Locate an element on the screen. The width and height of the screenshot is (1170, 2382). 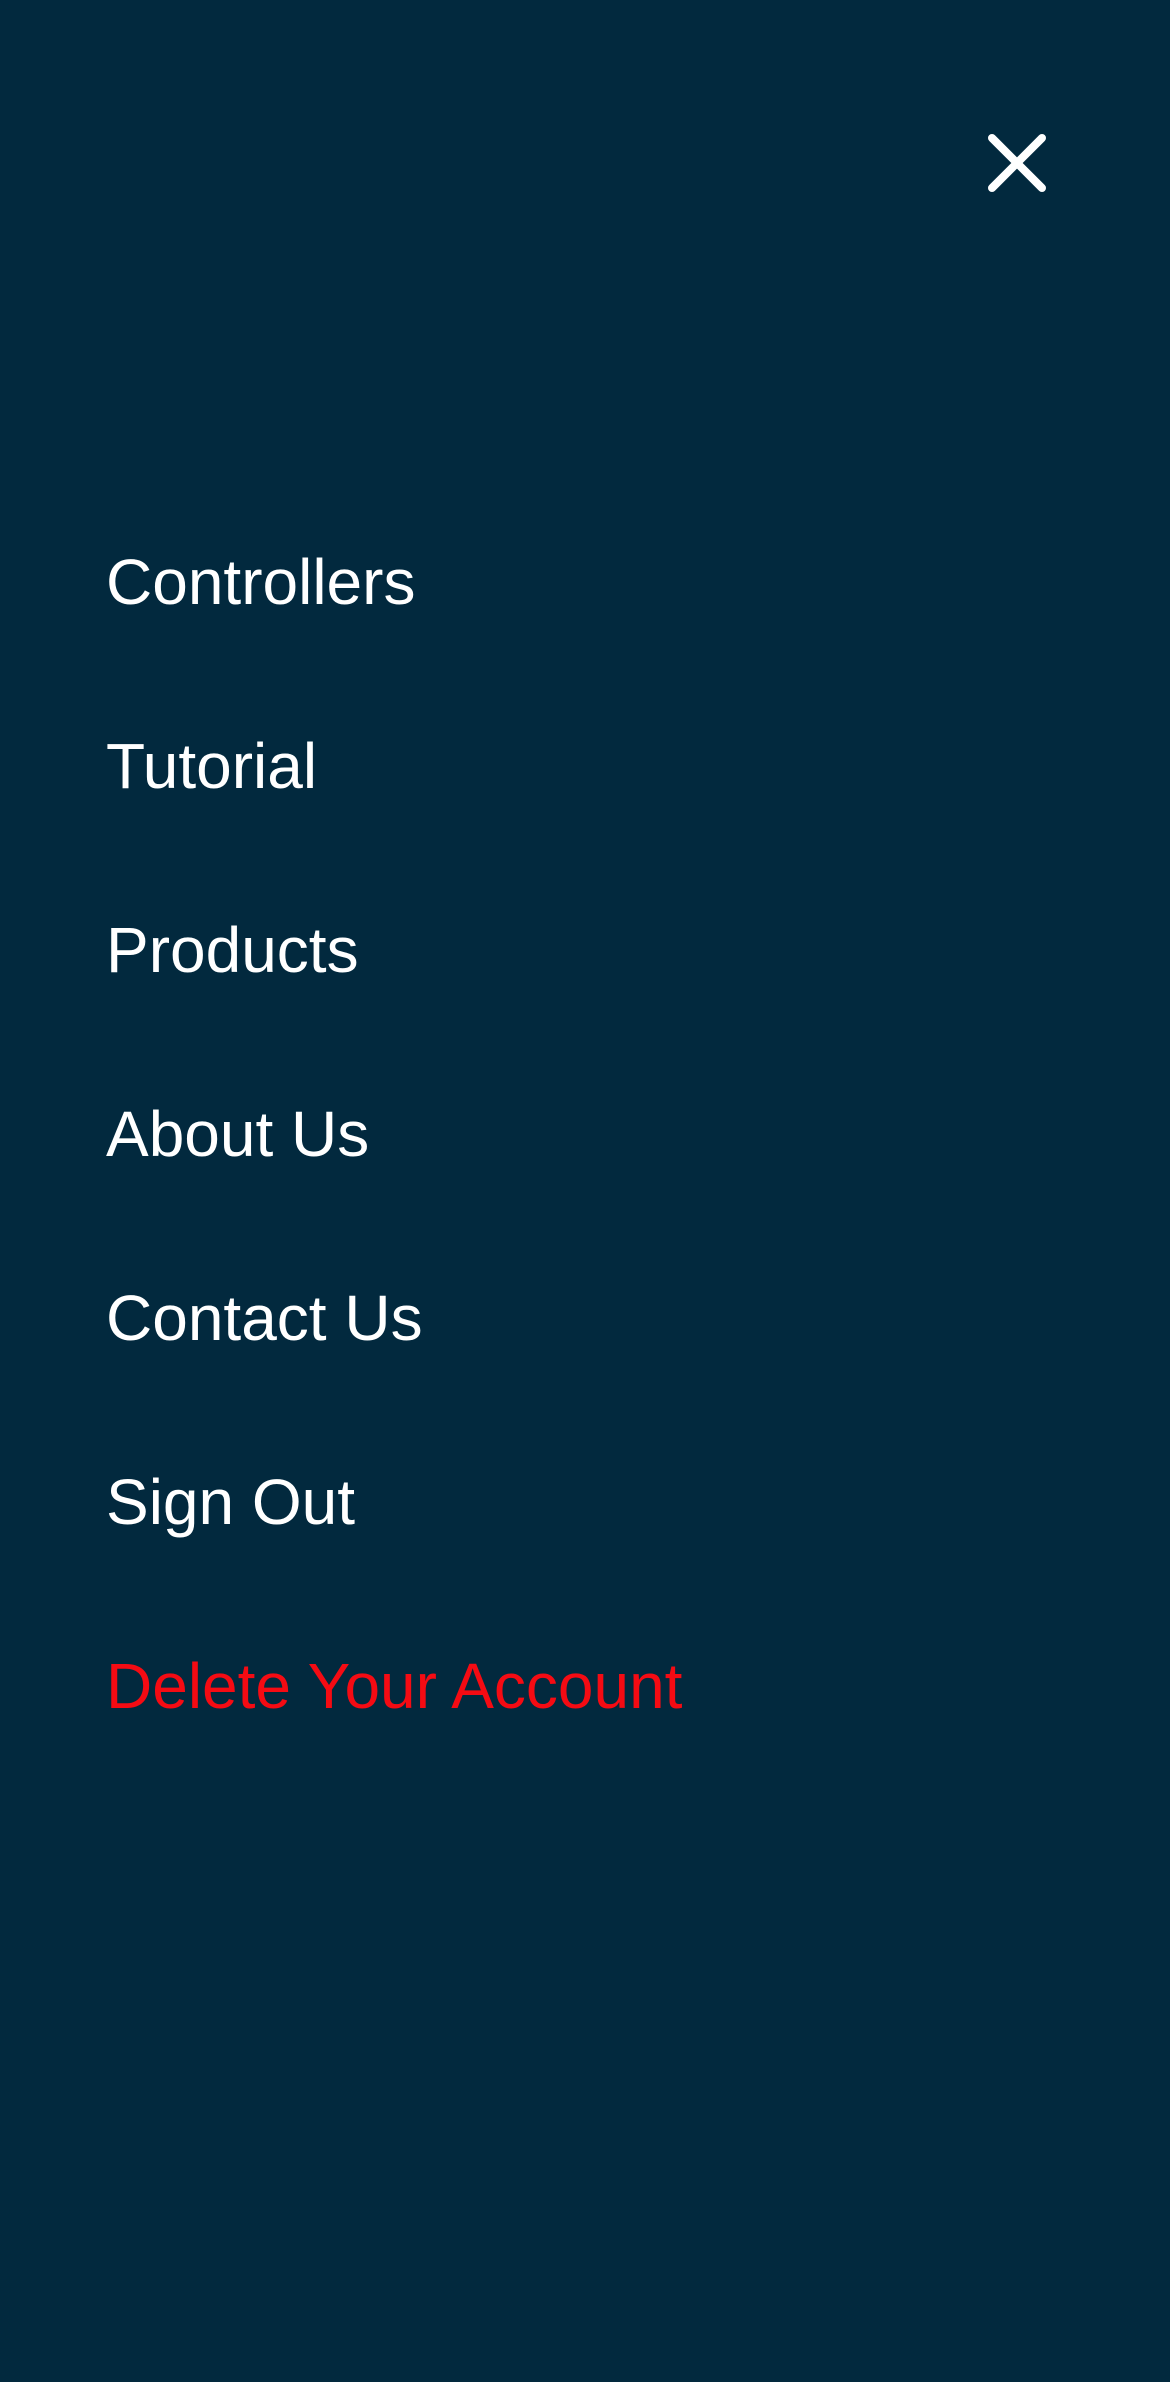
menu-item-delete-account: Delete Your Account is located at coordinates (394, 1686).